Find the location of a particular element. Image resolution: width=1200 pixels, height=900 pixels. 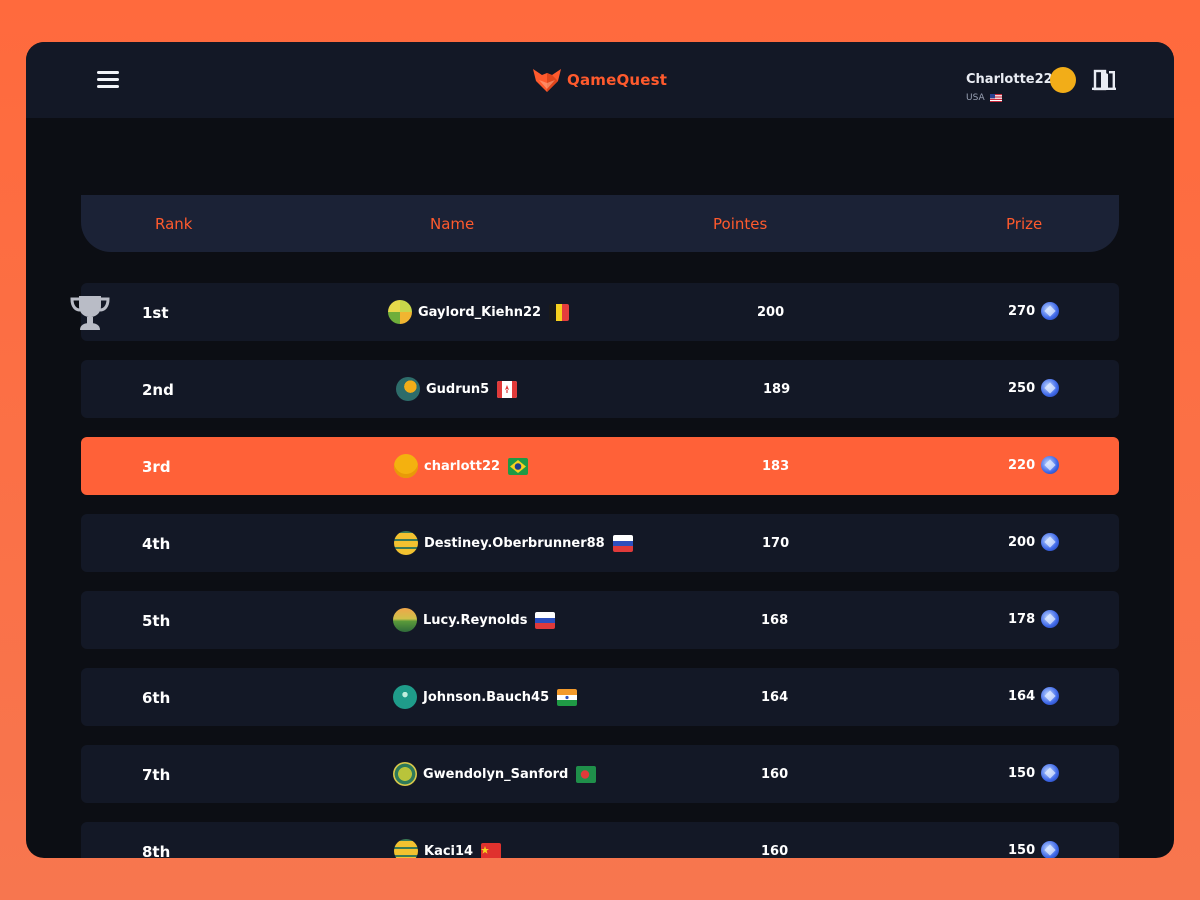

points-value: 170 is located at coordinates (776, 543).